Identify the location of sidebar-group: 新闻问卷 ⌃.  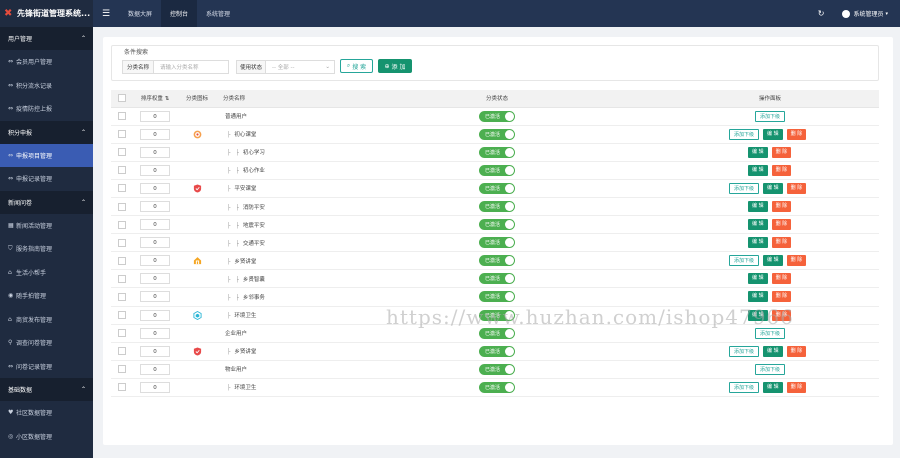
(46, 202).